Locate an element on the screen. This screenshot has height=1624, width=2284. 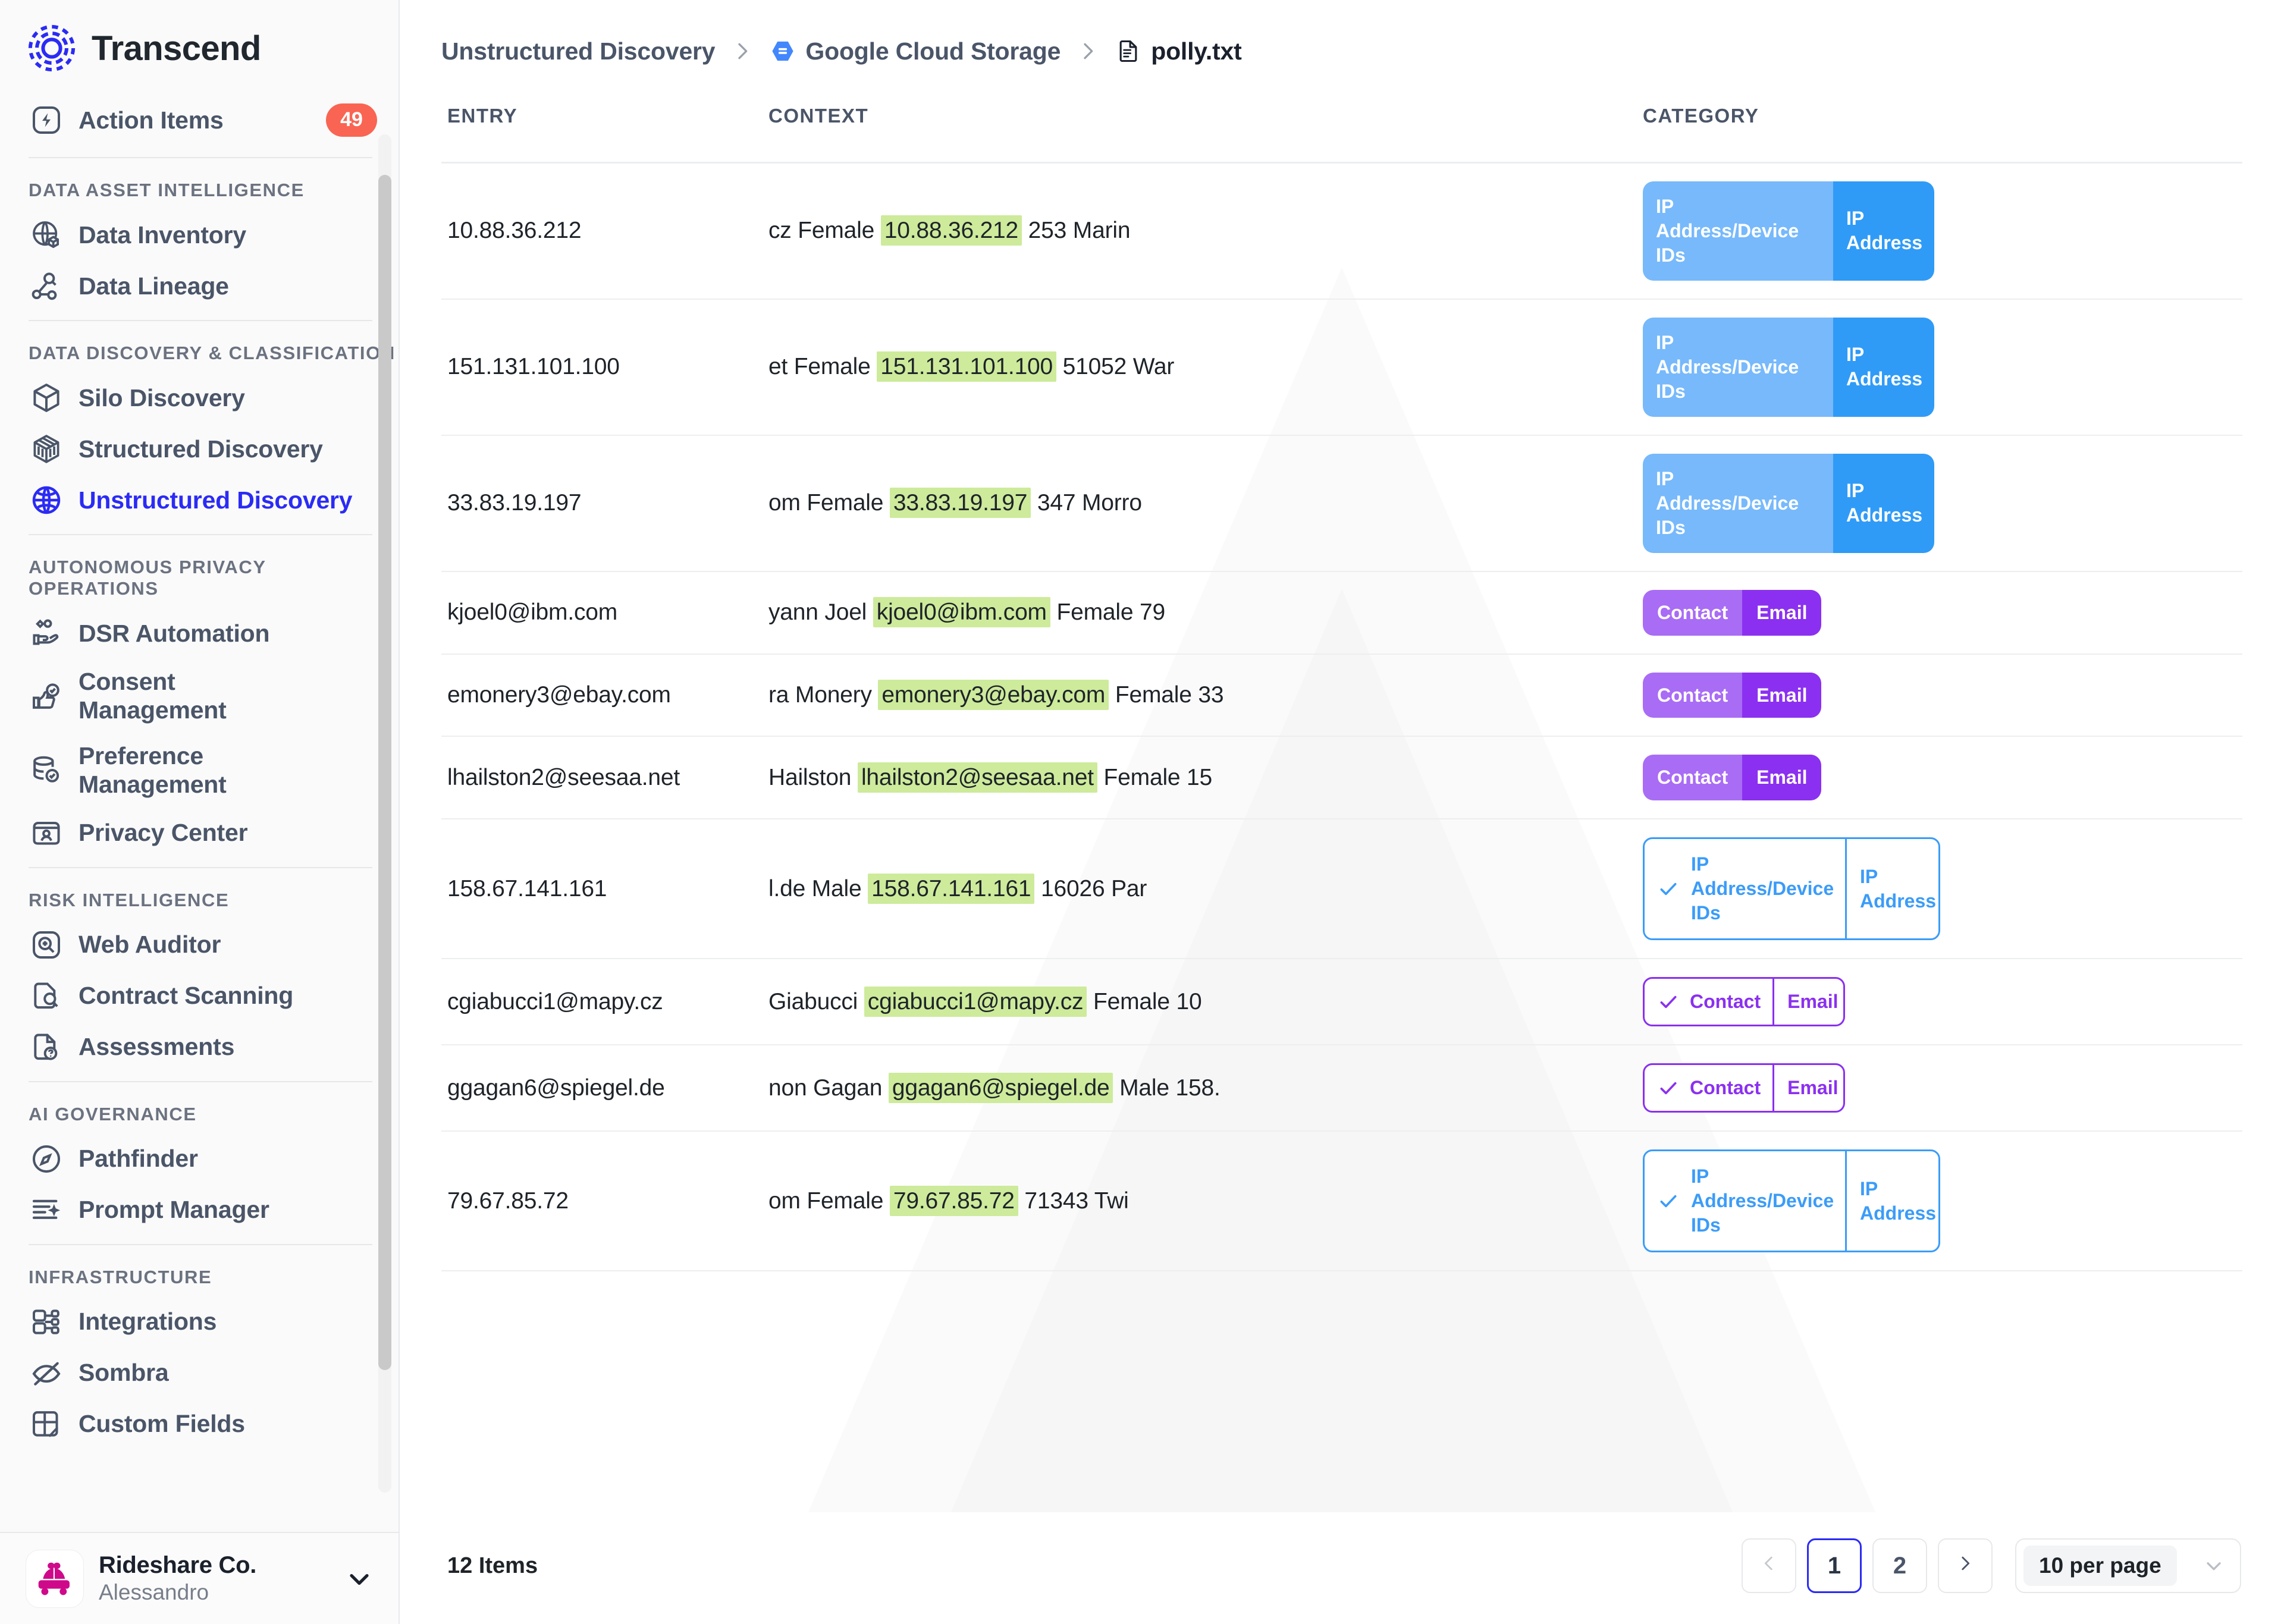
pagination-page-2: 2 is located at coordinates (1900, 1565).